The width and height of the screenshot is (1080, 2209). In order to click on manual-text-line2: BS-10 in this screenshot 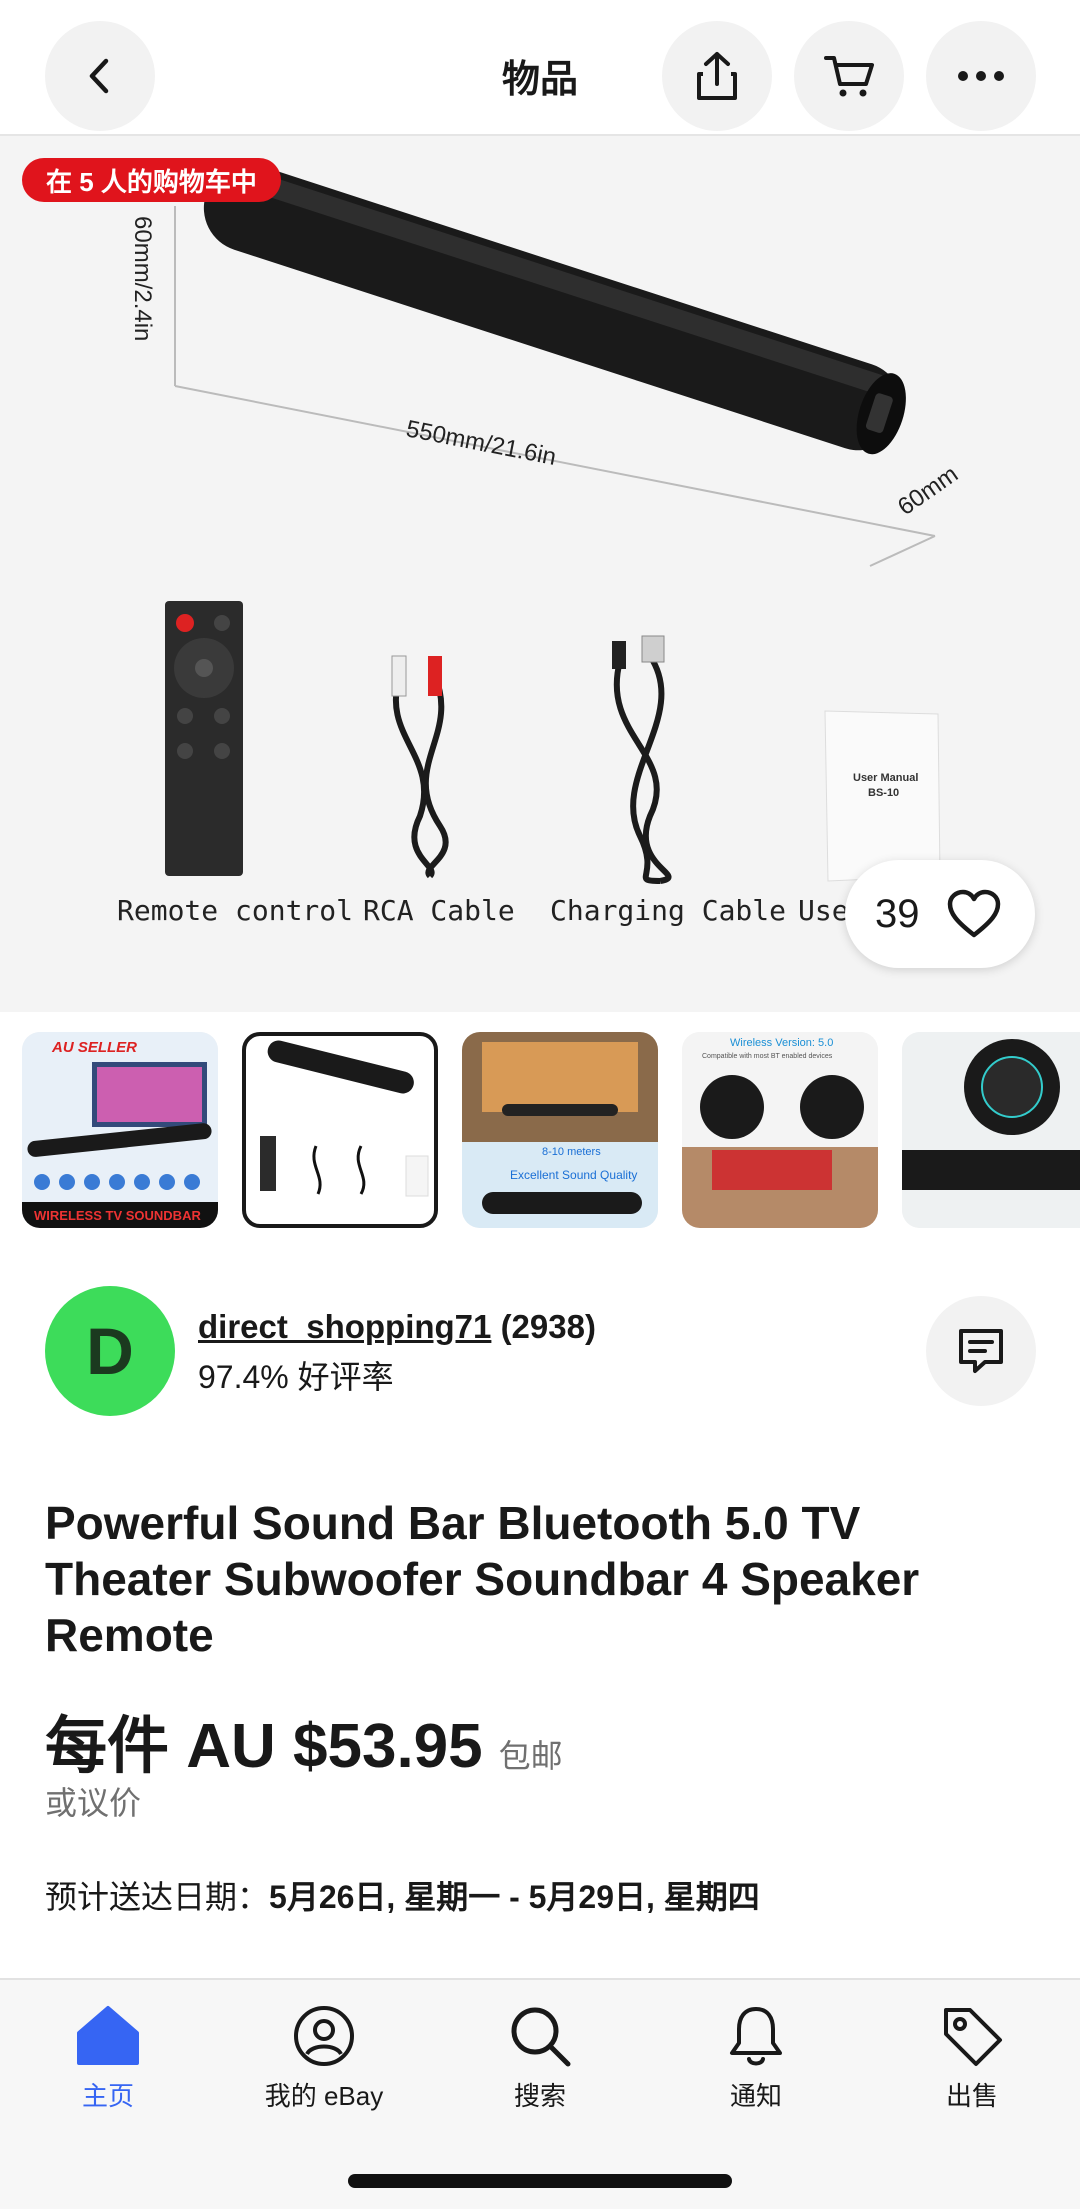, I will do `click(883, 793)`.